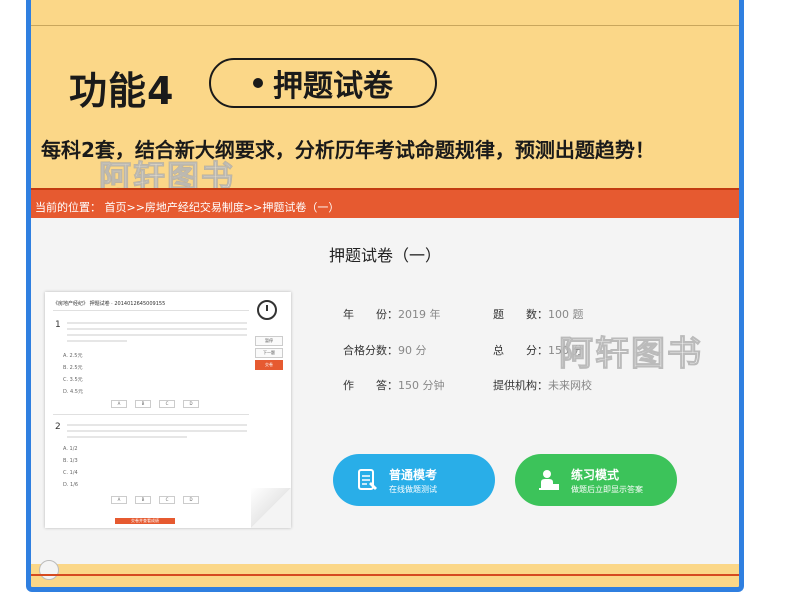 The height and width of the screenshot is (616, 790). I want to click on paper-header: 《房地产经纪》 押题试卷 · 2014012645009155, so click(109, 304).